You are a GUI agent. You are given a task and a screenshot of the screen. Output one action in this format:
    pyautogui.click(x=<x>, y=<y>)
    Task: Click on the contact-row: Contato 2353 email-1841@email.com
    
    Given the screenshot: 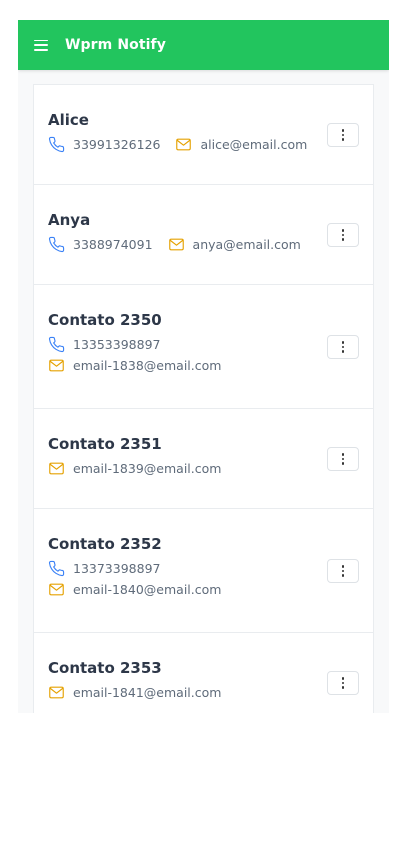 What is the action you would take?
    pyautogui.click(x=203, y=673)
    